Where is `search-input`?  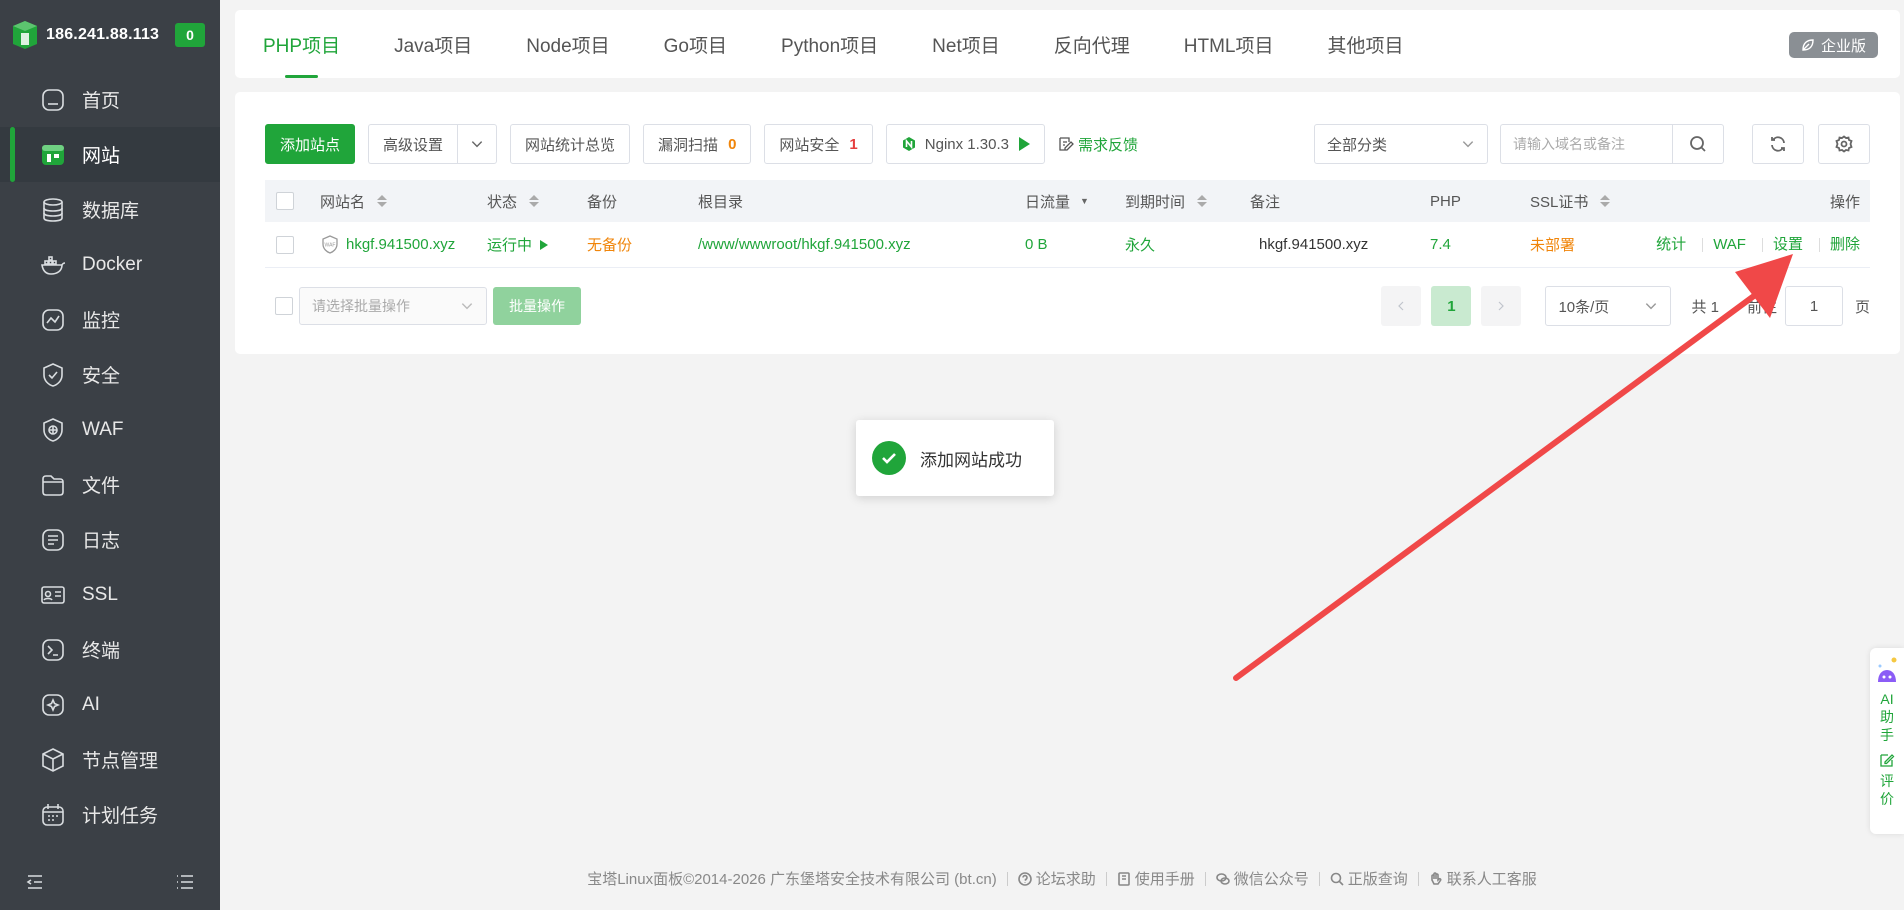
search-input is located at coordinates (1586, 144).